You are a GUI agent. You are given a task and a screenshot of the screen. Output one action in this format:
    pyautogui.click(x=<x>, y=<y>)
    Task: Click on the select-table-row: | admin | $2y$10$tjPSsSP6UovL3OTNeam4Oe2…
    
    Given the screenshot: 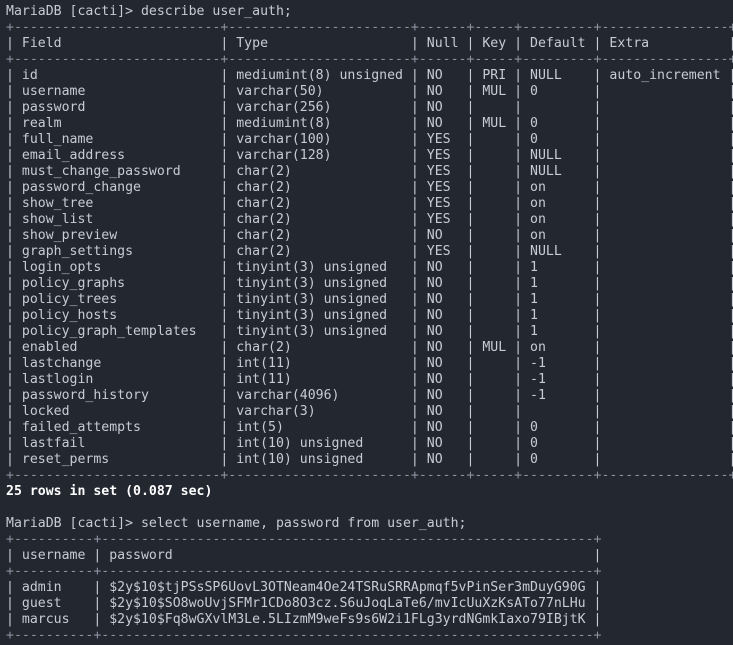 What is the action you would take?
    pyautogui.click(x=304, y=587)
    